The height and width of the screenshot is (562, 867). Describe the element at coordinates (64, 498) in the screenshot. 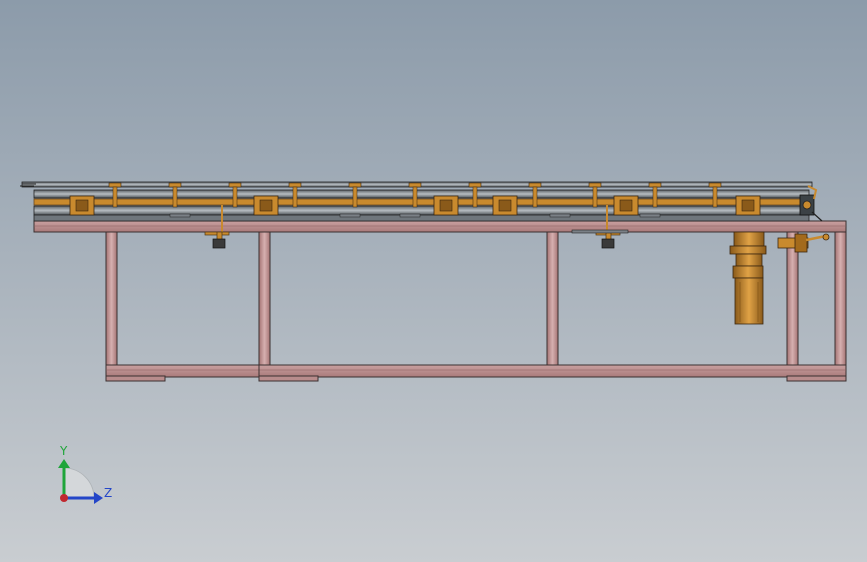

I see `origin-dot` at that location.